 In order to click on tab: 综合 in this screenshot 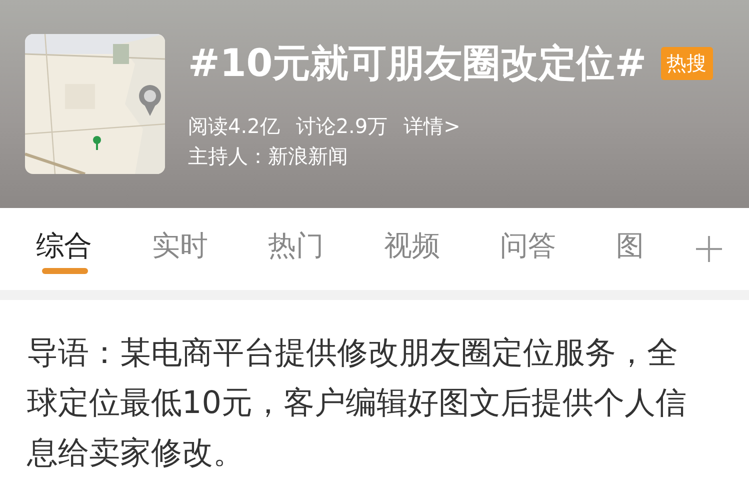, I will do `click(64, 246)`.